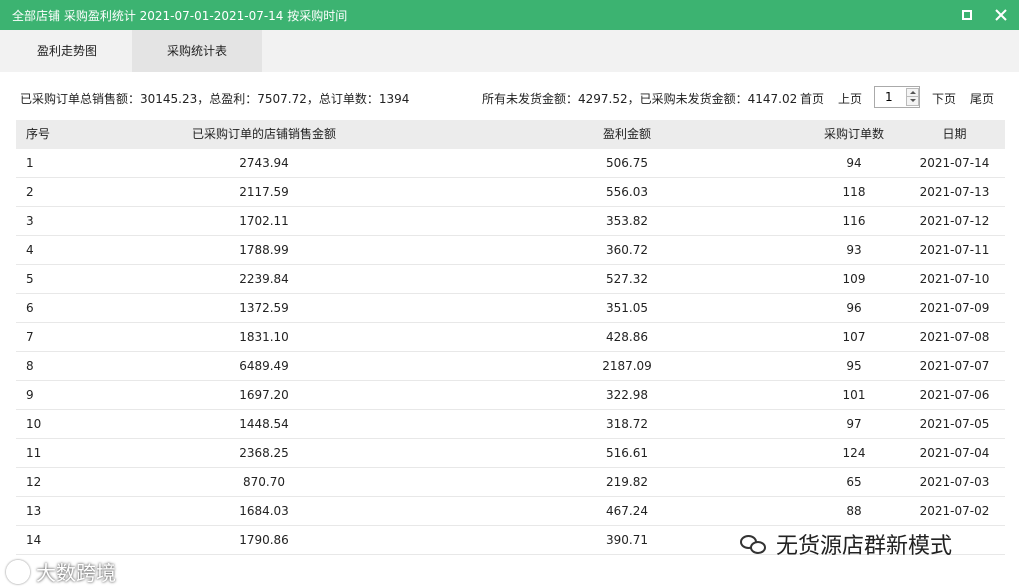 This screenshot has height=587, width=1019. I want to click on cell-index: 10, so click(34, 424).